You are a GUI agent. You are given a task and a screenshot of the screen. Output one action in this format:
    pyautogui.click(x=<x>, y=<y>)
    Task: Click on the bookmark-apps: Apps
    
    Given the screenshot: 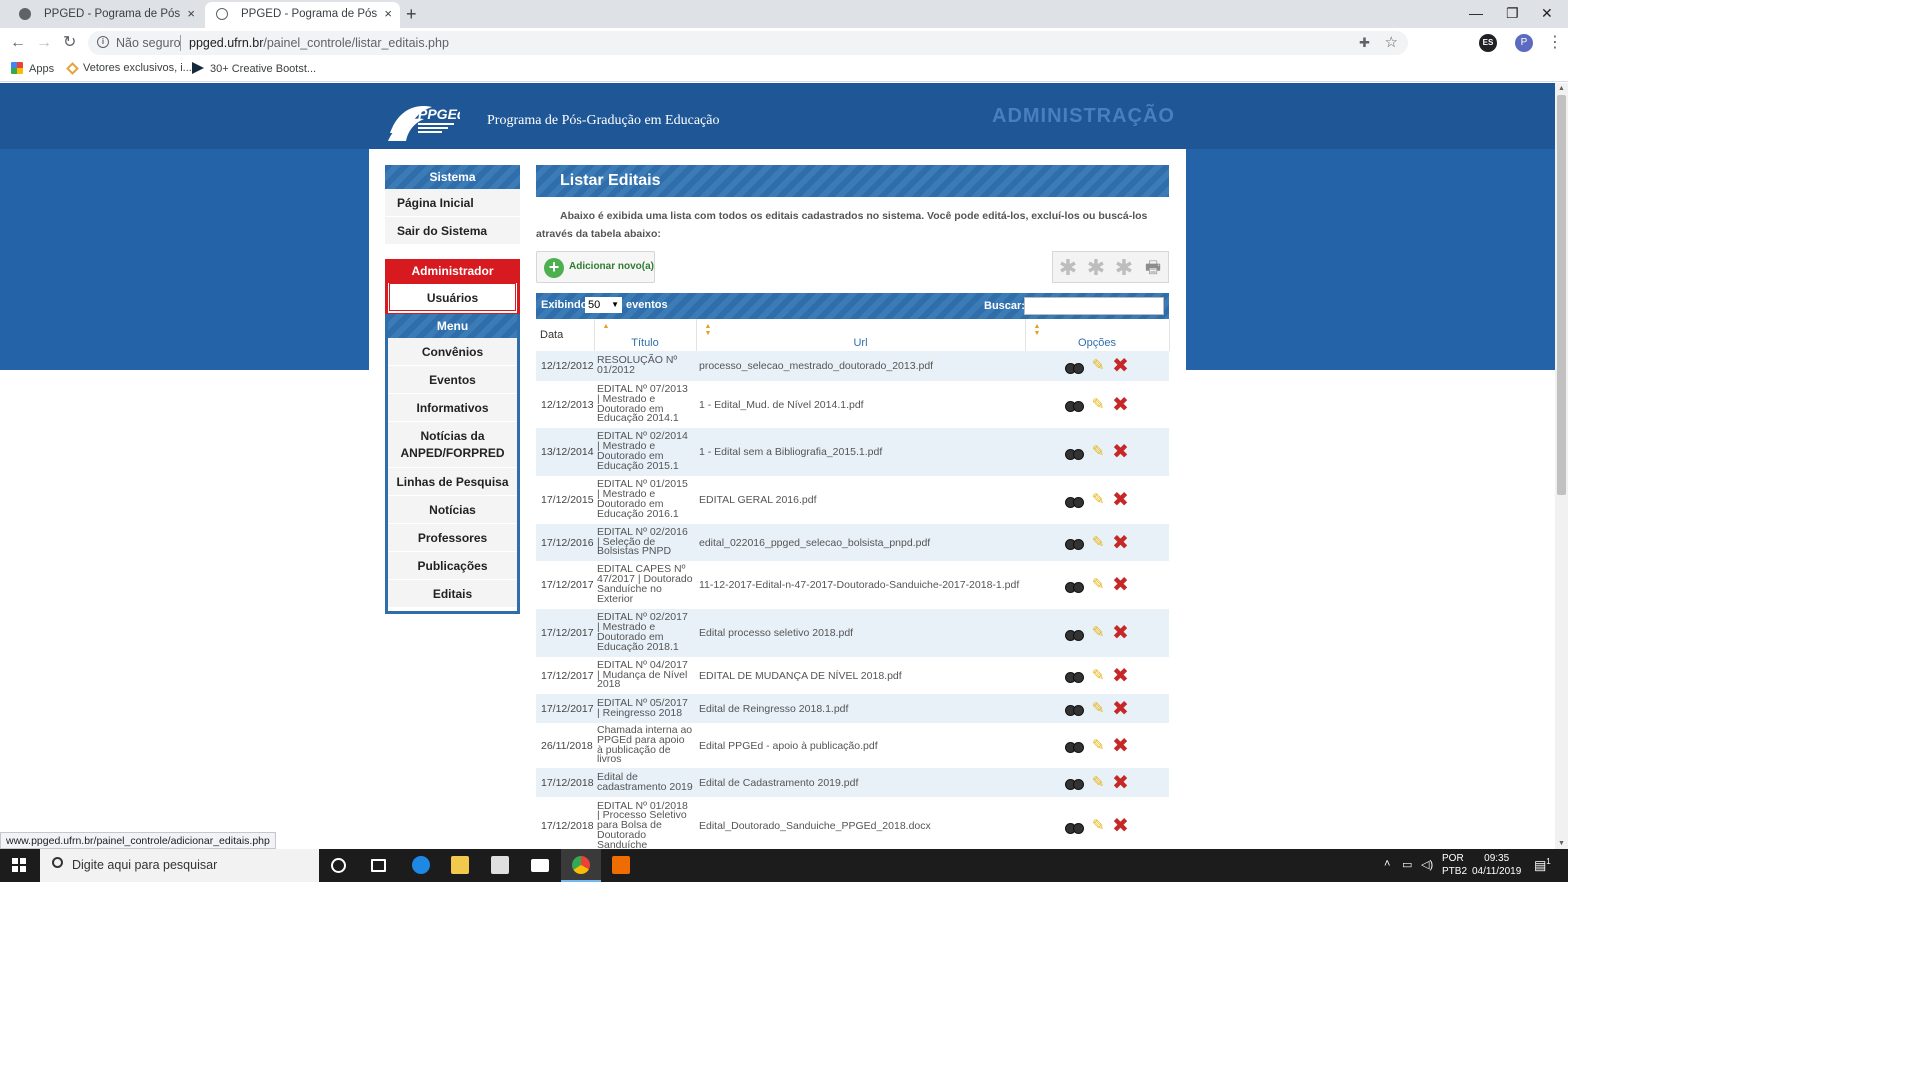 What is the action you would take?
    pyautogui.click(x=32, y=68)
    